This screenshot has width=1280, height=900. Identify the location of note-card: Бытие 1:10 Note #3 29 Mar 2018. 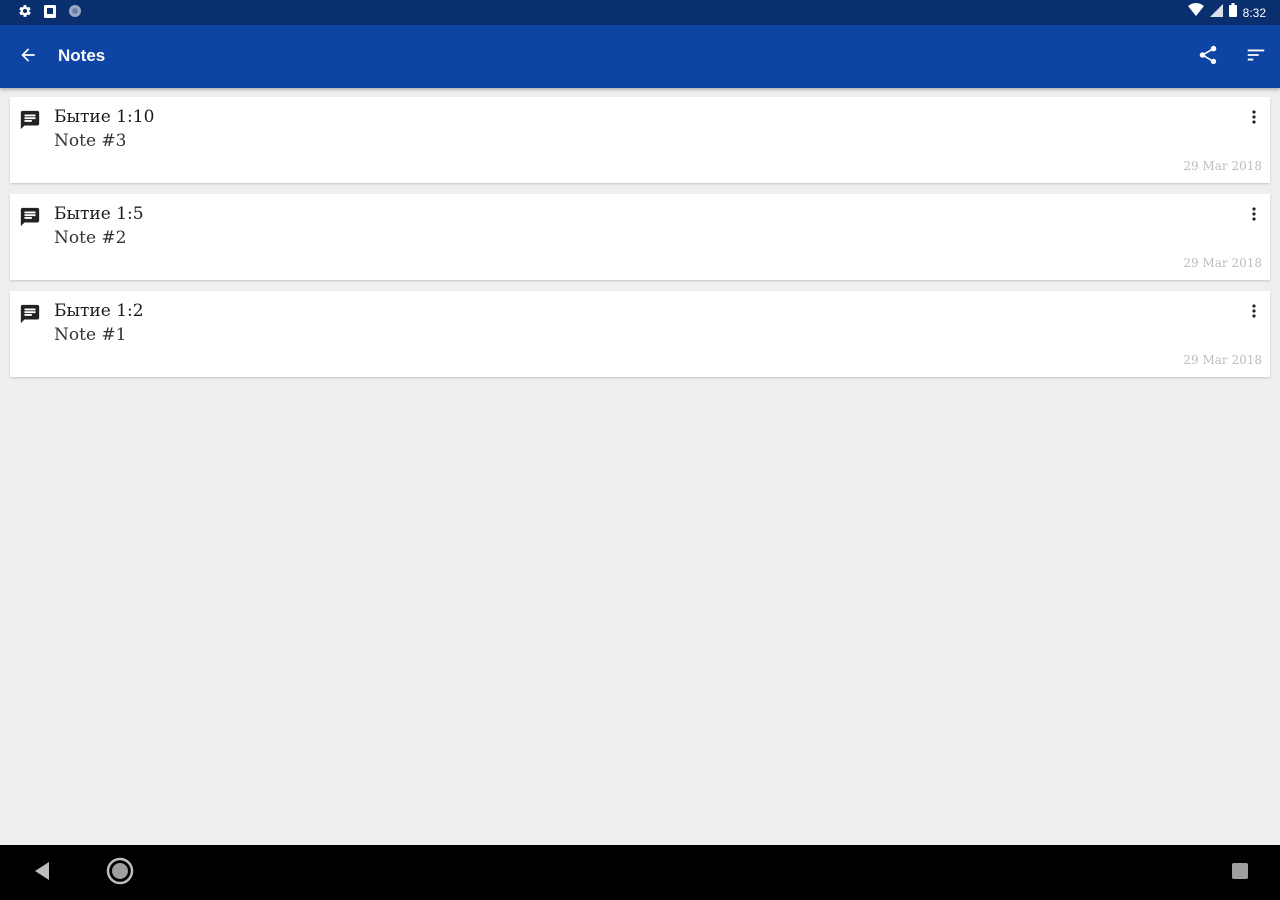
(640, 140).